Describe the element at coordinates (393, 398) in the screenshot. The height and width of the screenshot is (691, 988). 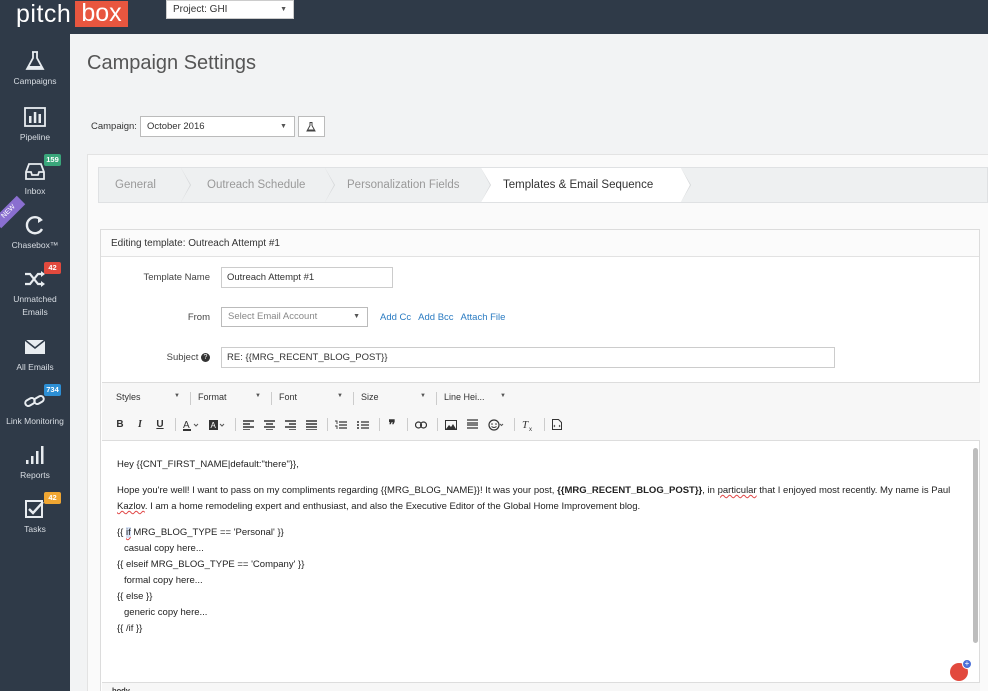
I see `size-combo: Size ▼` at that location.